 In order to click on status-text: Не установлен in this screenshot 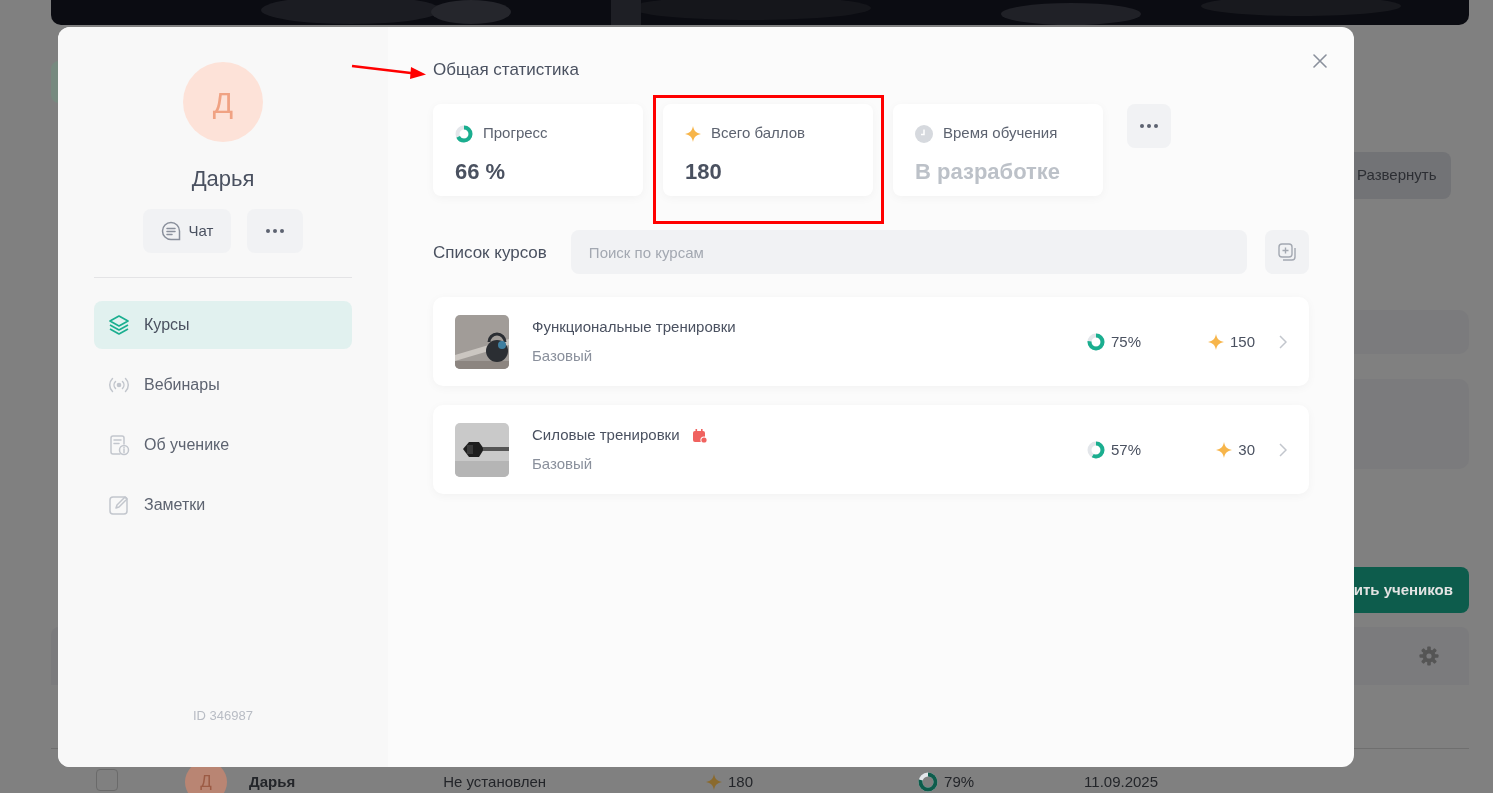, I will do `click(495, 782)`.